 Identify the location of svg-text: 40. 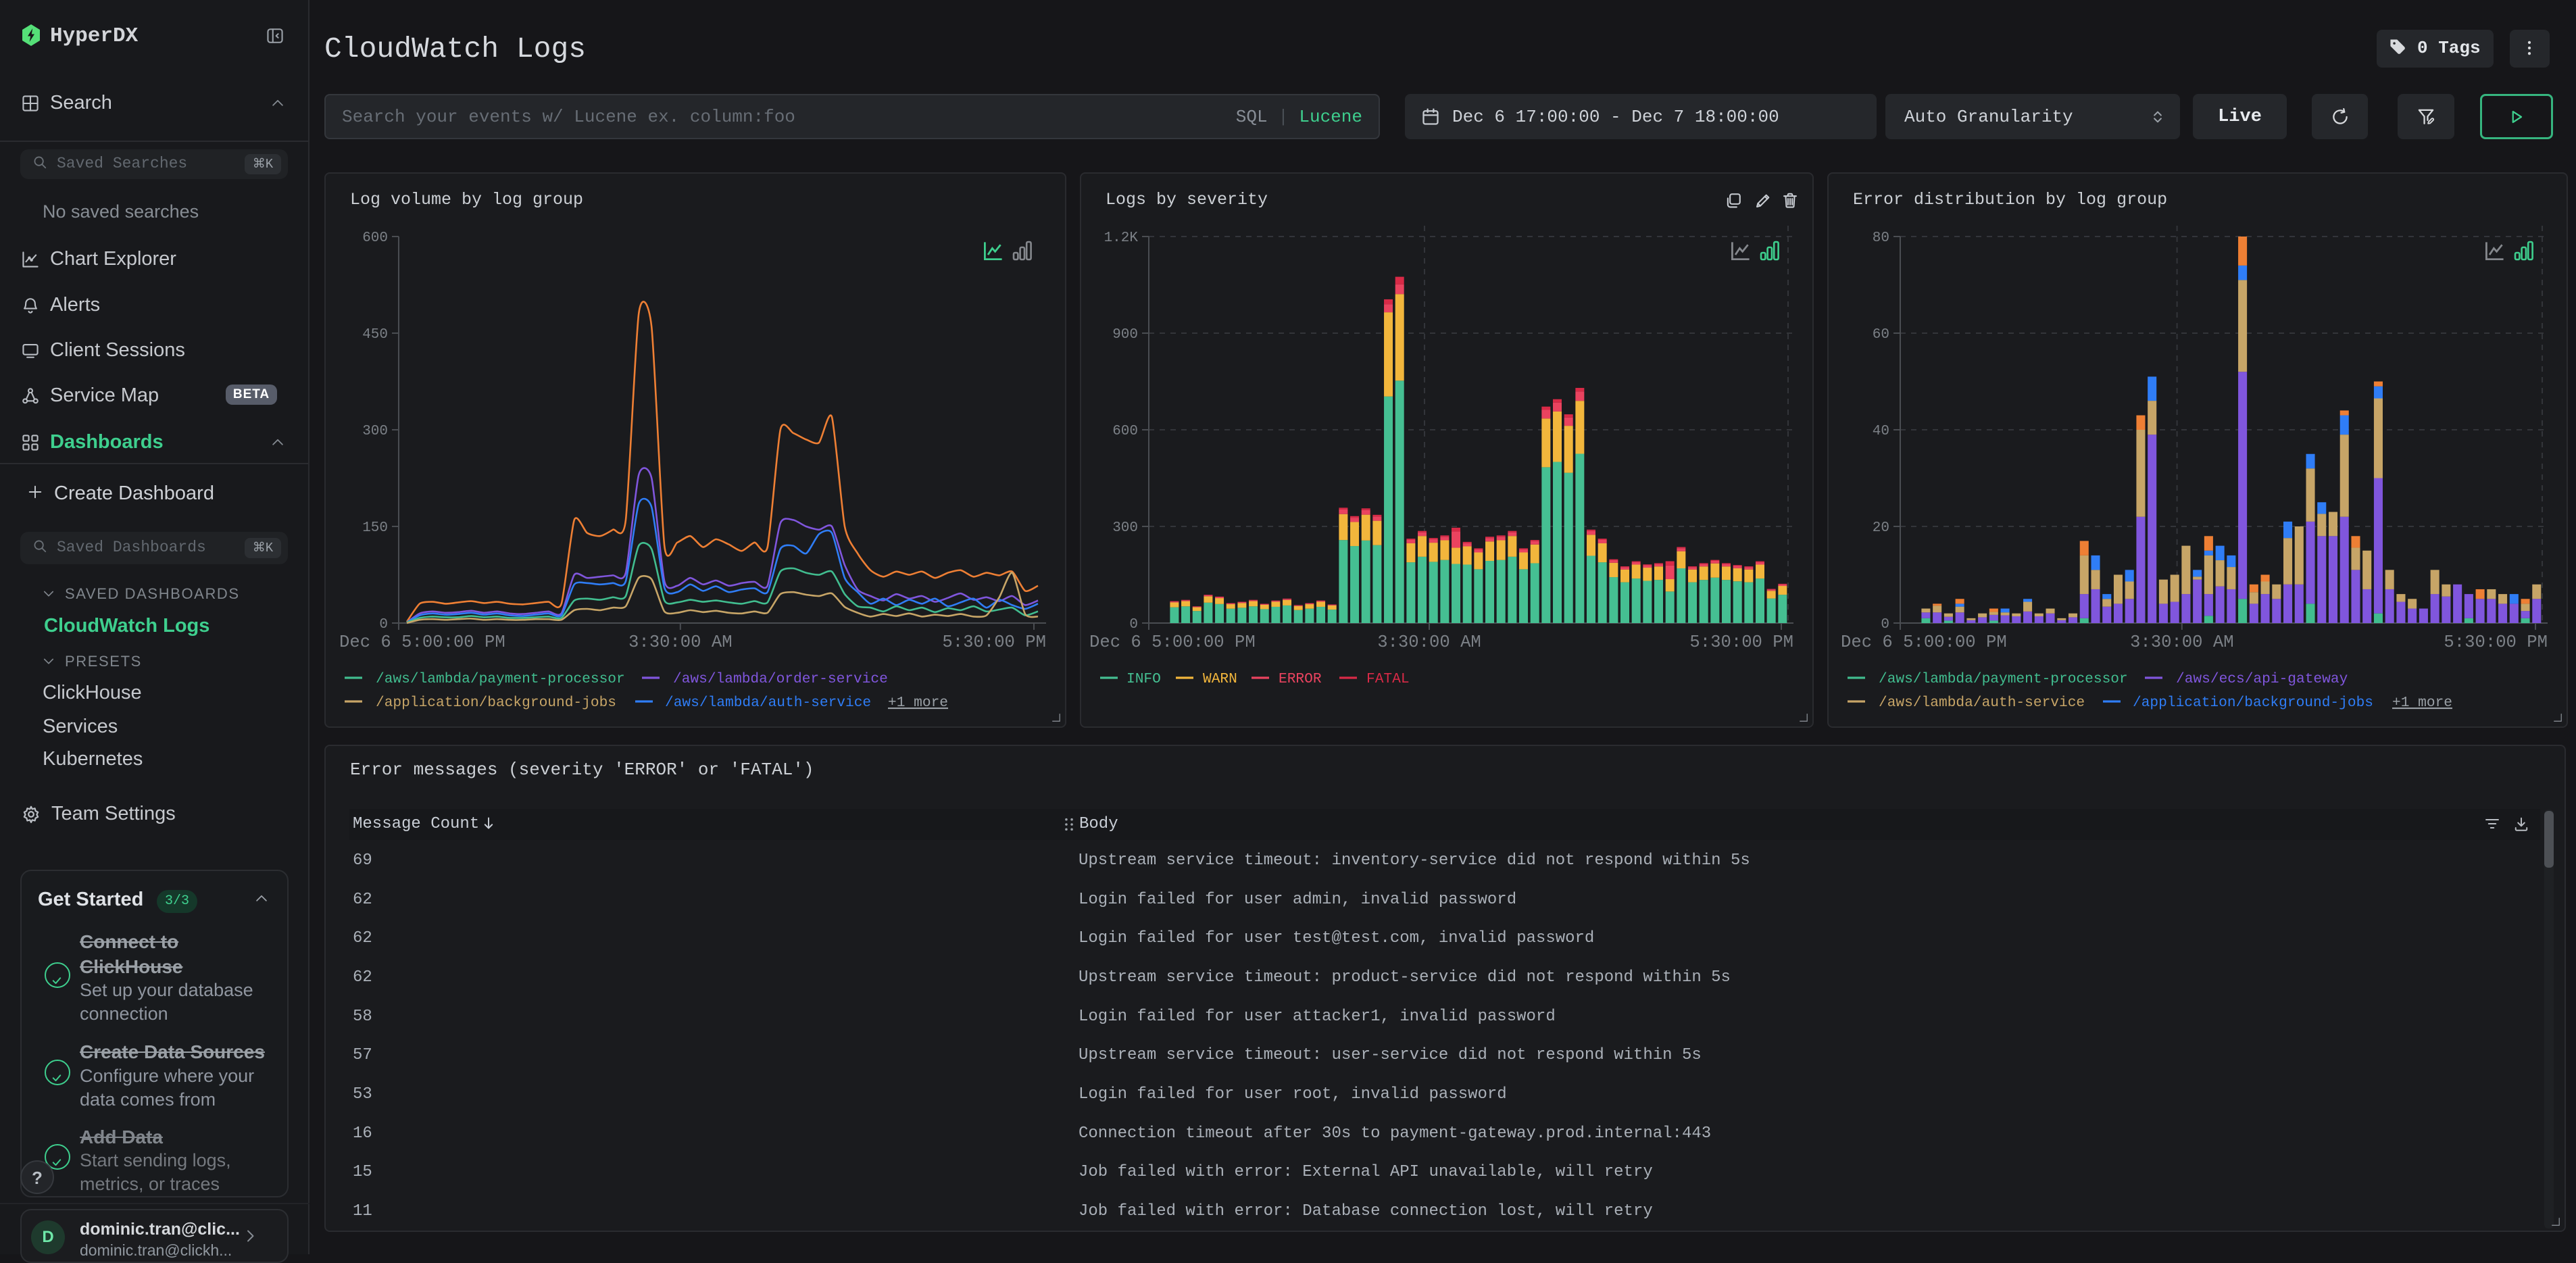
(1881, 431).